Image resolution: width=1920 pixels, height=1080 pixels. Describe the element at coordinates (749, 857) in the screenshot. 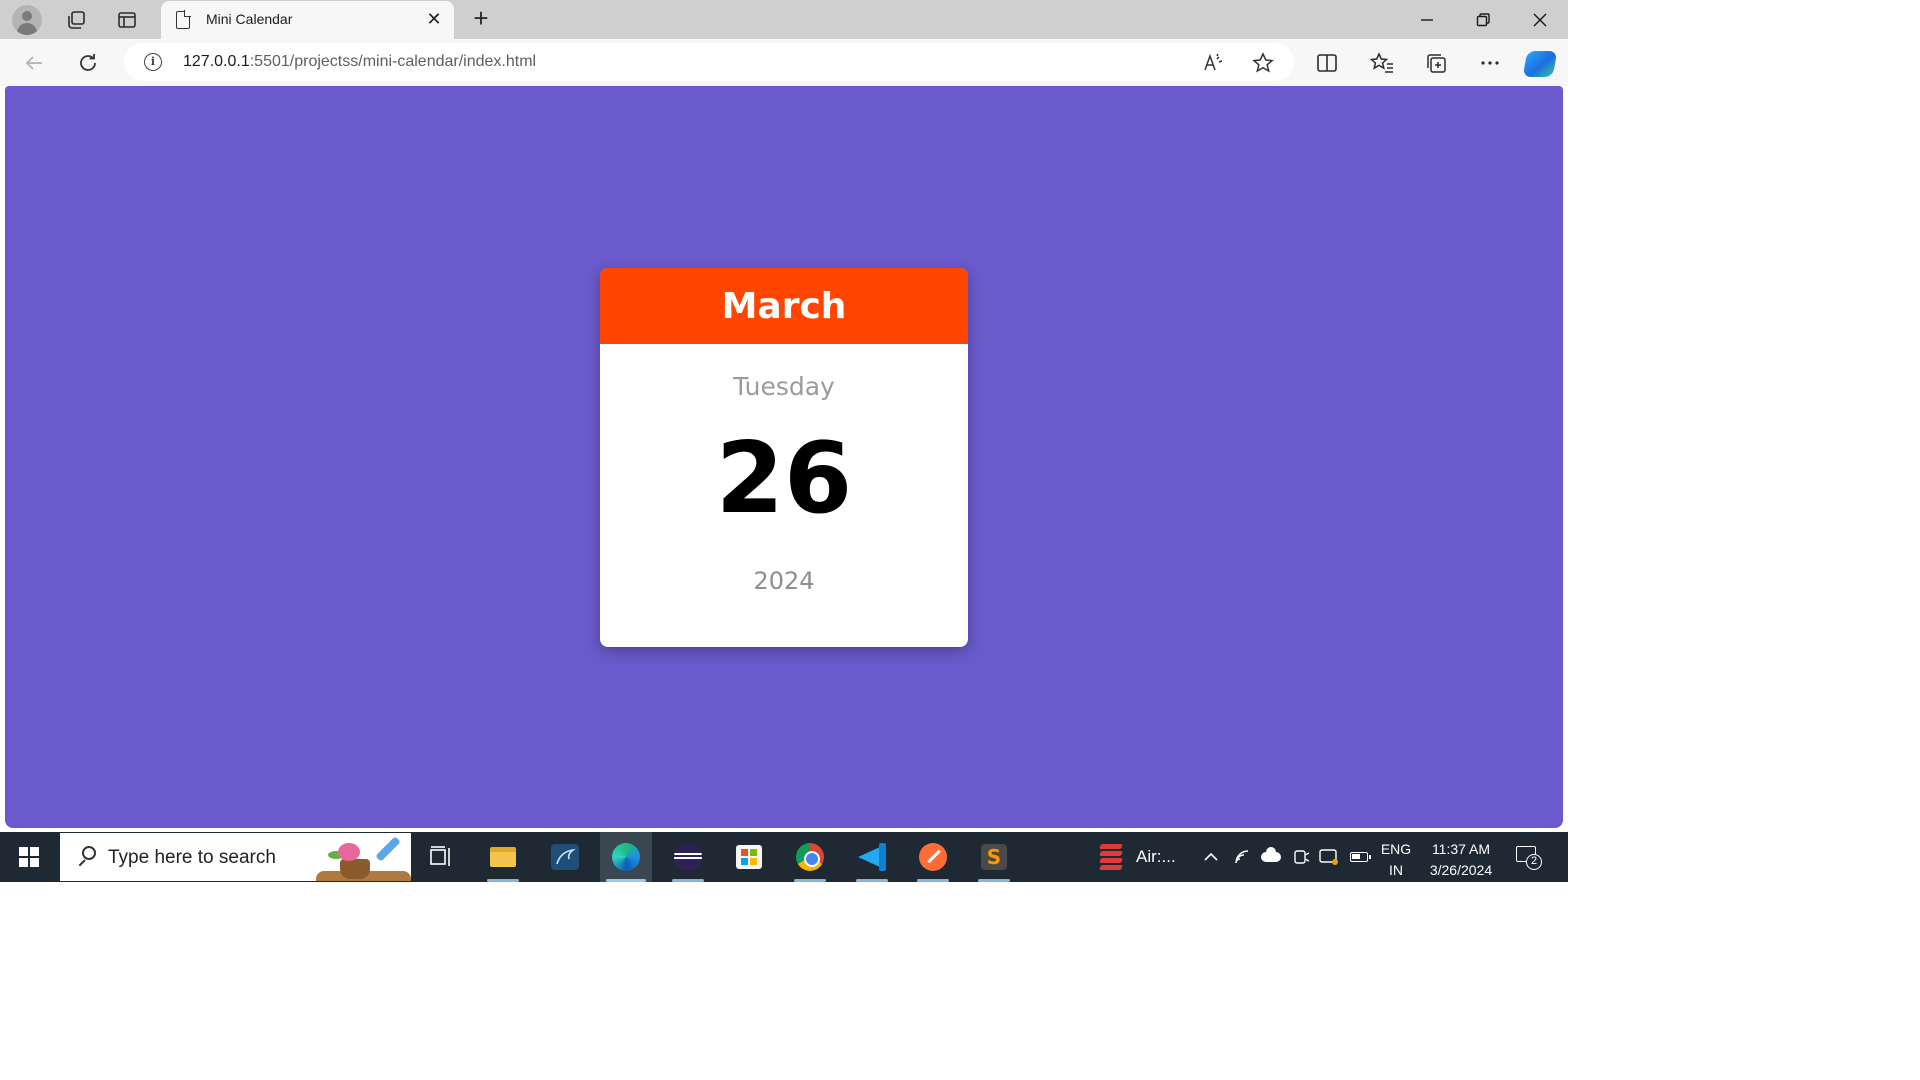

I see `microsoft-store-icon` at that location.